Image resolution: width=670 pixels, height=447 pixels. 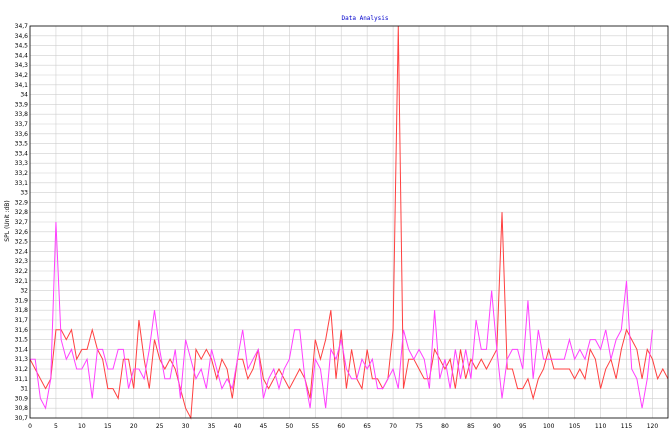 I want to click on y-tick-label: 34,3, so click(x=22, y=65).